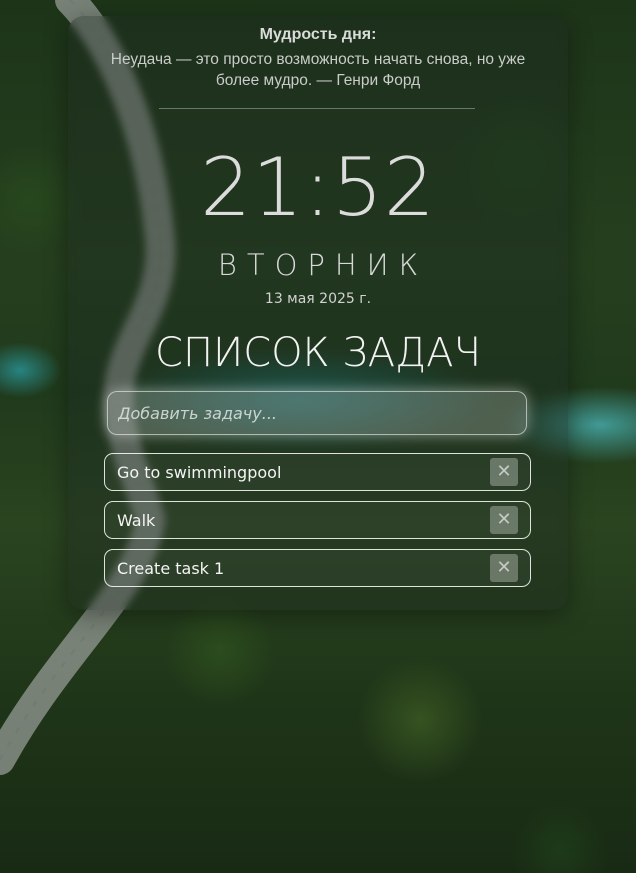  Describe the element at coordinates (317, 568) in the screenshot. I see `task-item: Create task 1 ✕` at that location.